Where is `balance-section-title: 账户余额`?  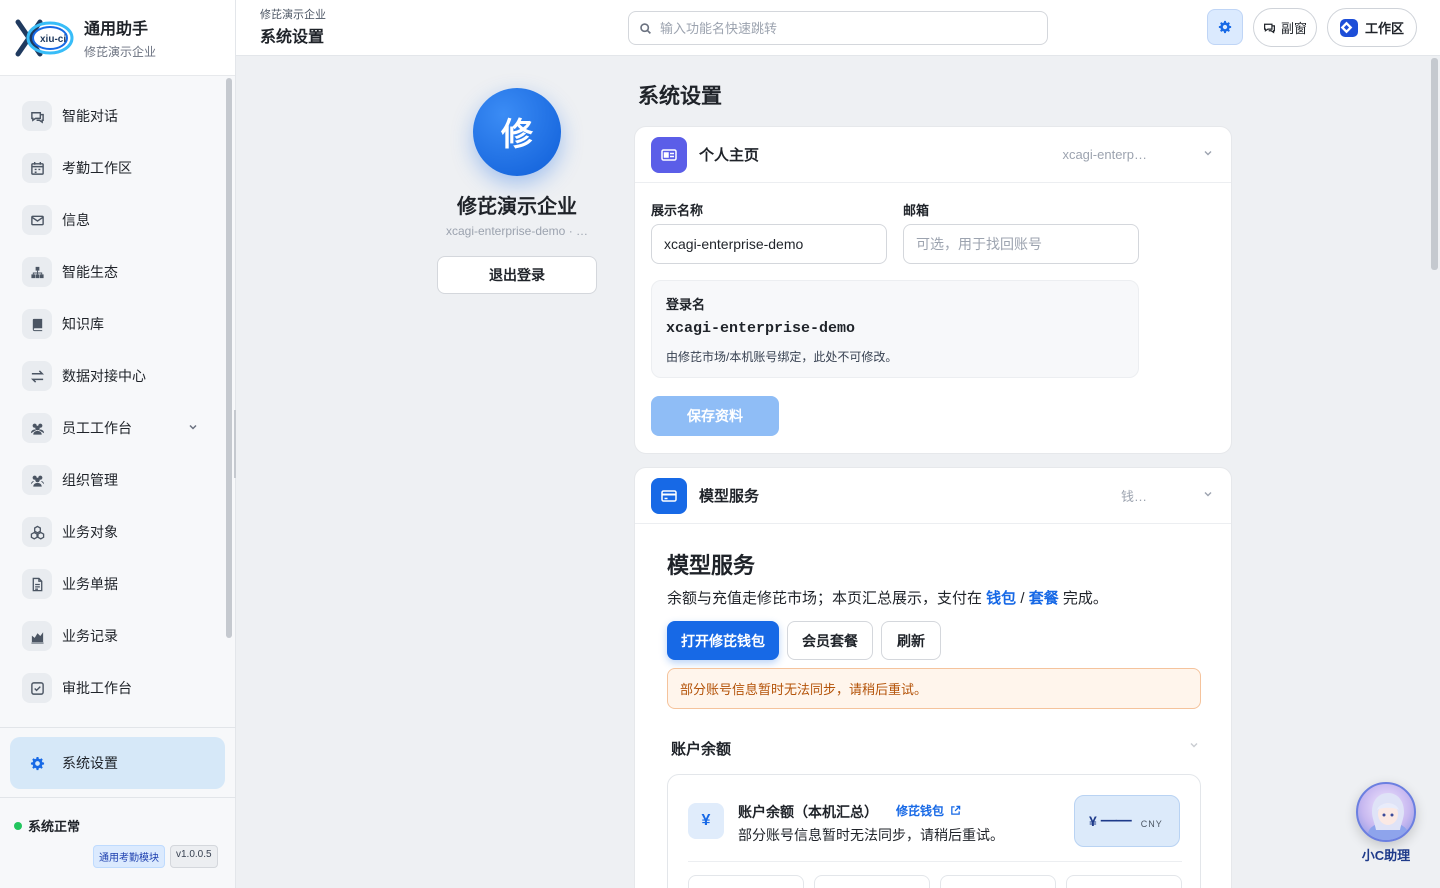 balance-section-title: 账户余额 is located at coordinates (701, 748).